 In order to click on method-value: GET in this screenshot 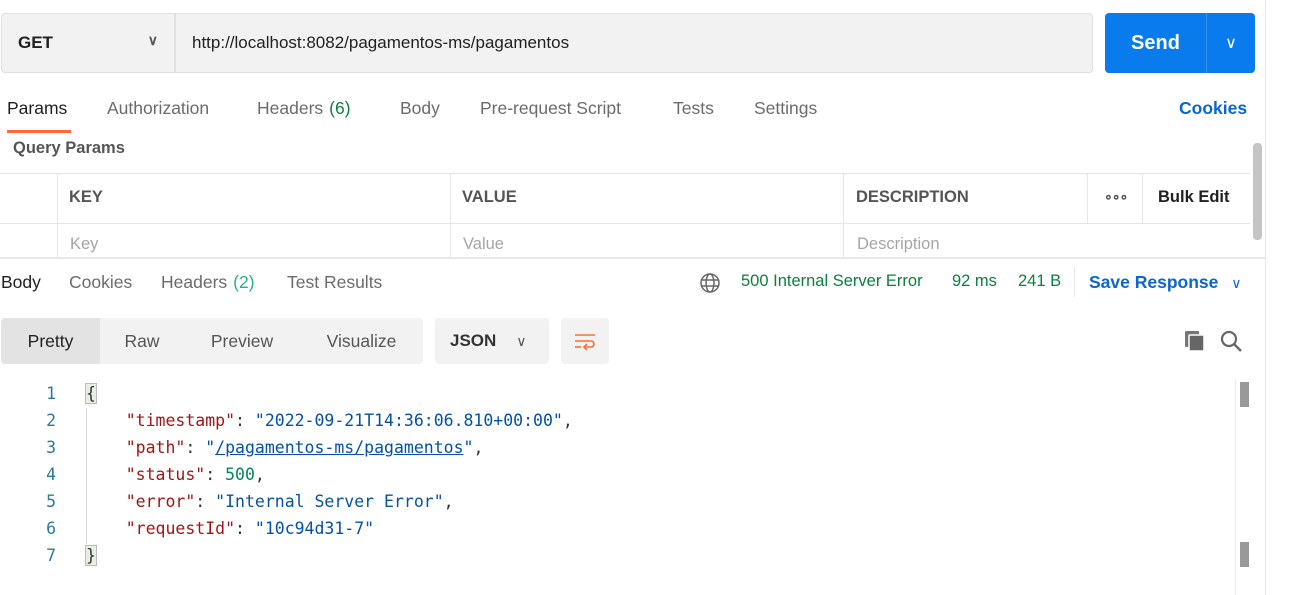, I will do `click(35, 42)`.